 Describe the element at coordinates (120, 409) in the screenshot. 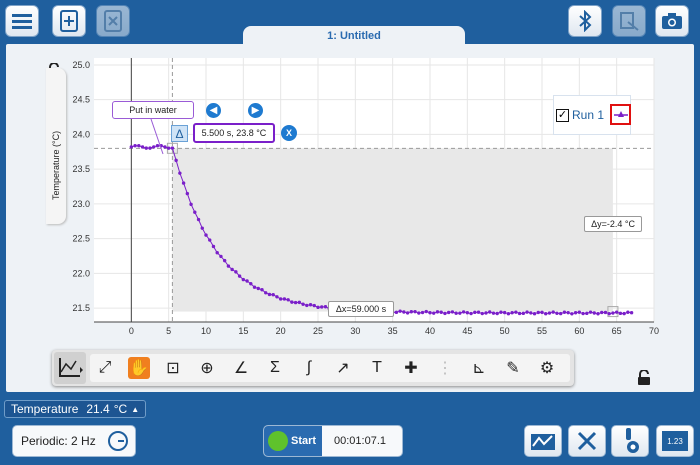

I see `sensor-unit: °C` at that location.